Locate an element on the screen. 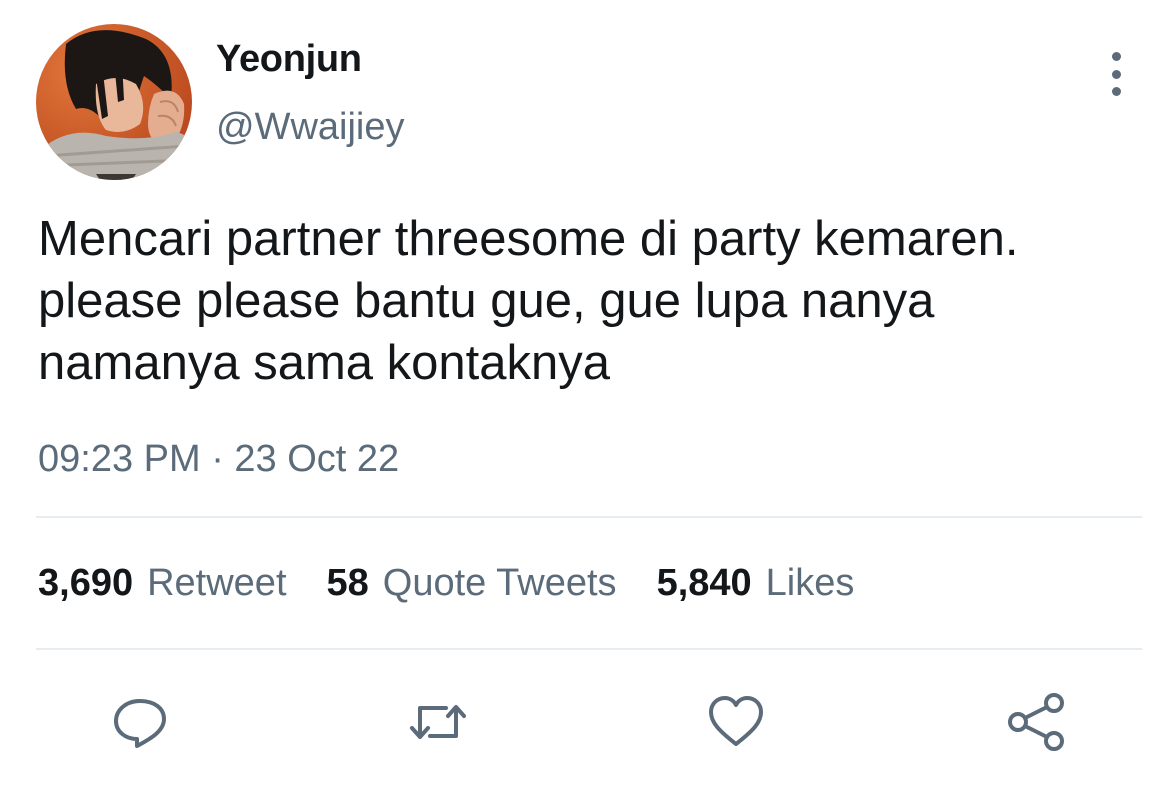 Image resolution: width=1176 pixels, height=790 pixels. like-label: Likes is located at coordinates (810, 583).